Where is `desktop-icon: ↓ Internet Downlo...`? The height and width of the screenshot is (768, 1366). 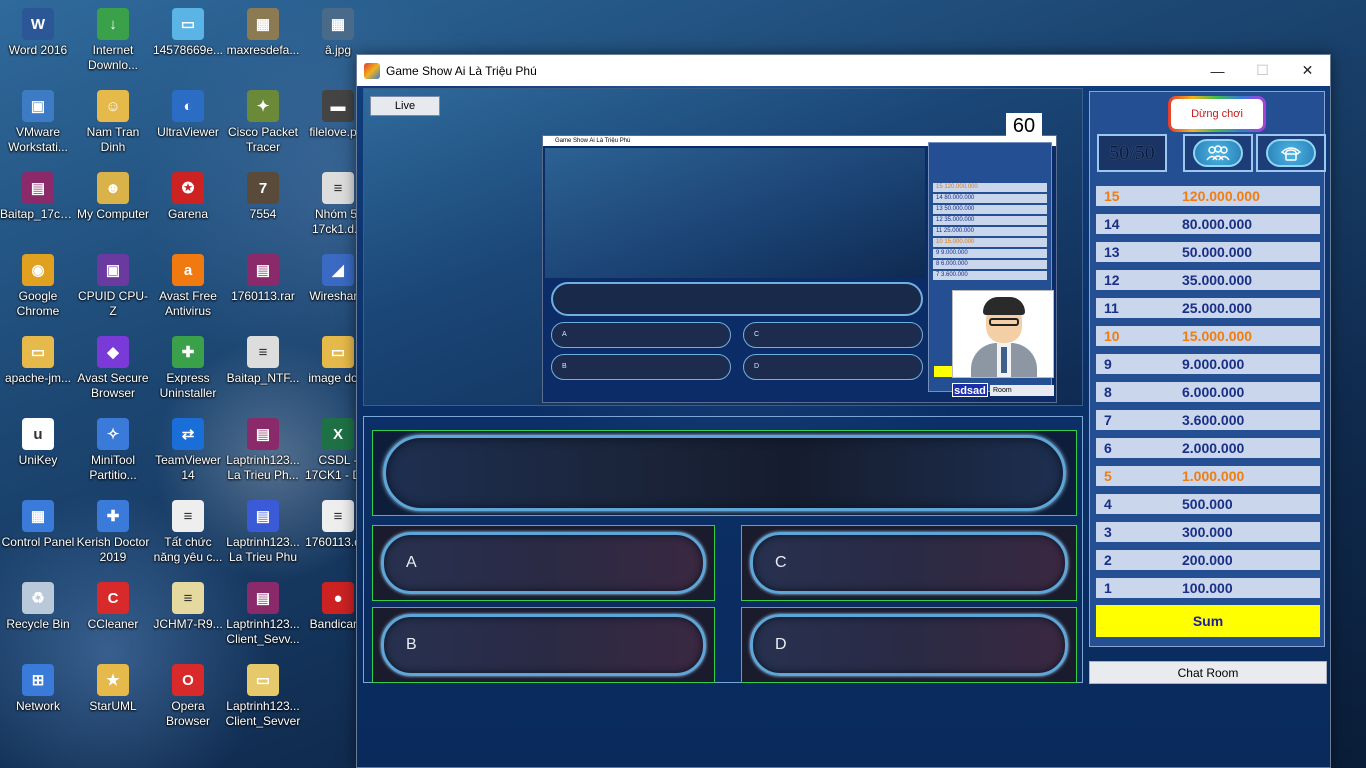 desktop-icon: ↓ Internet Downlo... is located at coordinates (113, 40).